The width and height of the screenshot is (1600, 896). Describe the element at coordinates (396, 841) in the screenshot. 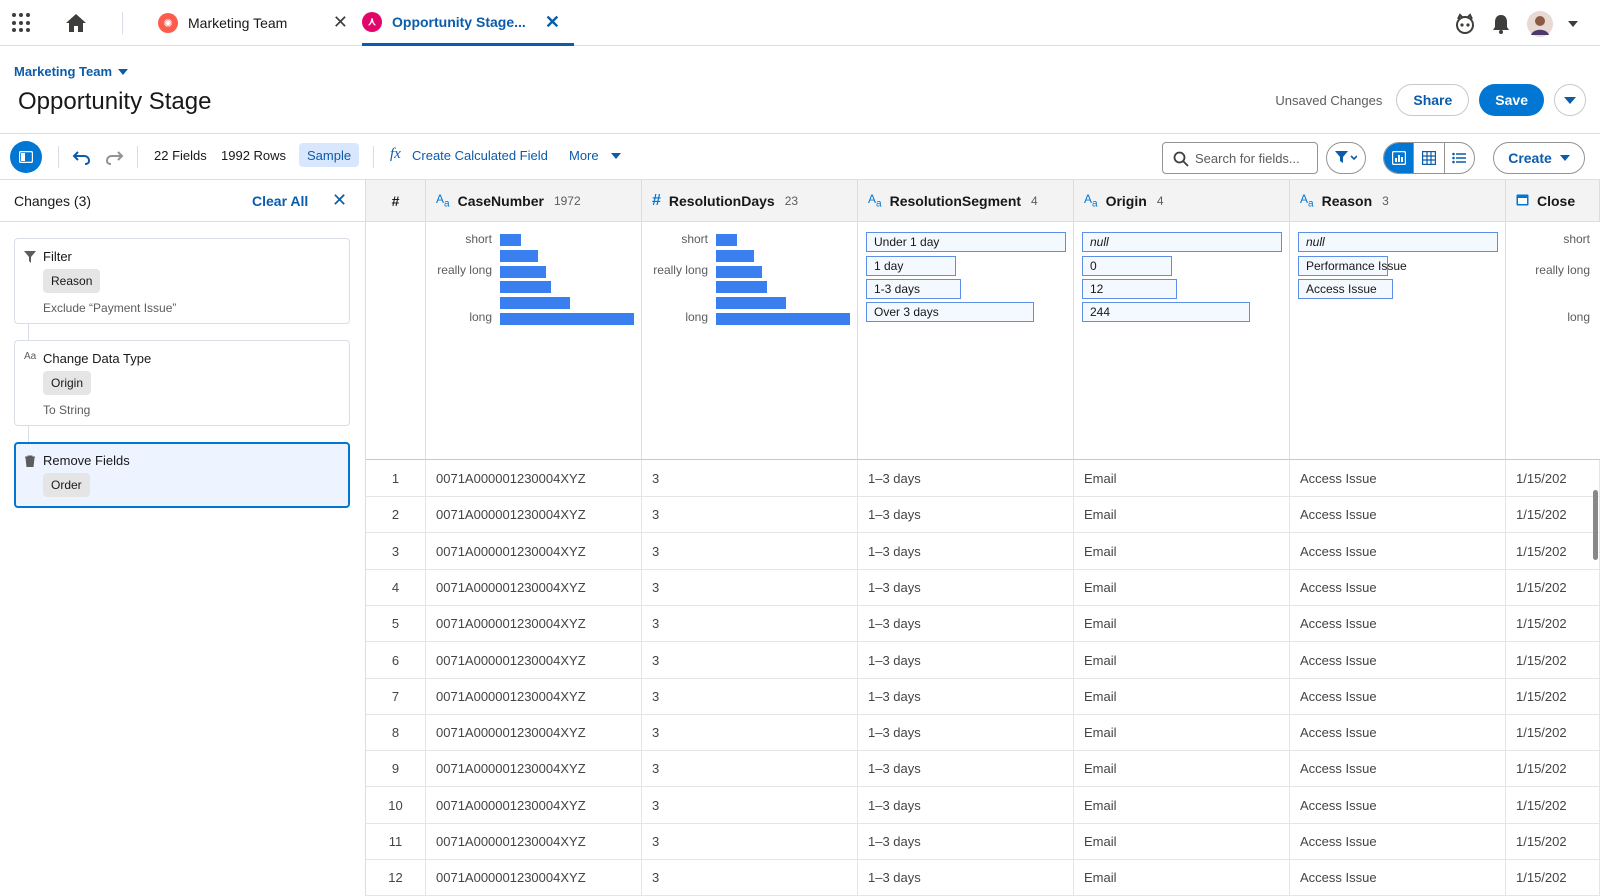

I see `row-number-cell: 11` at that location.